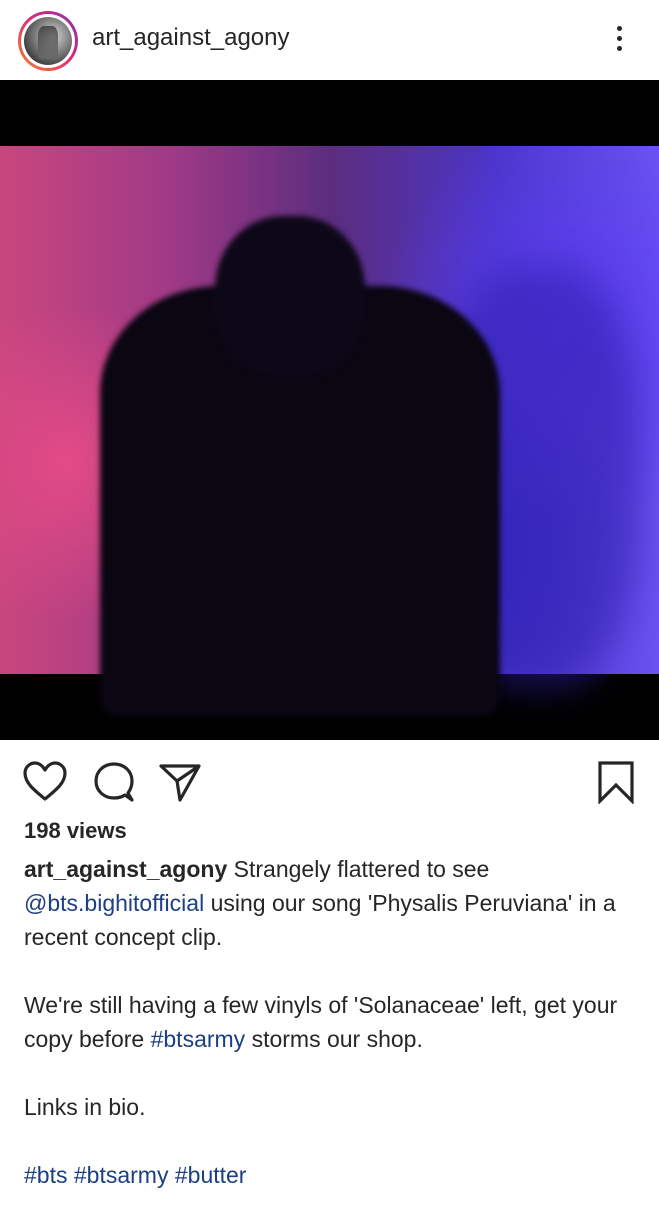 The width and height of the screenshot is (659, 1226). Describe the element at coordinates (331, 1175) in the screenshot. I see `caption-hashtags: #bts #btsarmy #butter` at that location.